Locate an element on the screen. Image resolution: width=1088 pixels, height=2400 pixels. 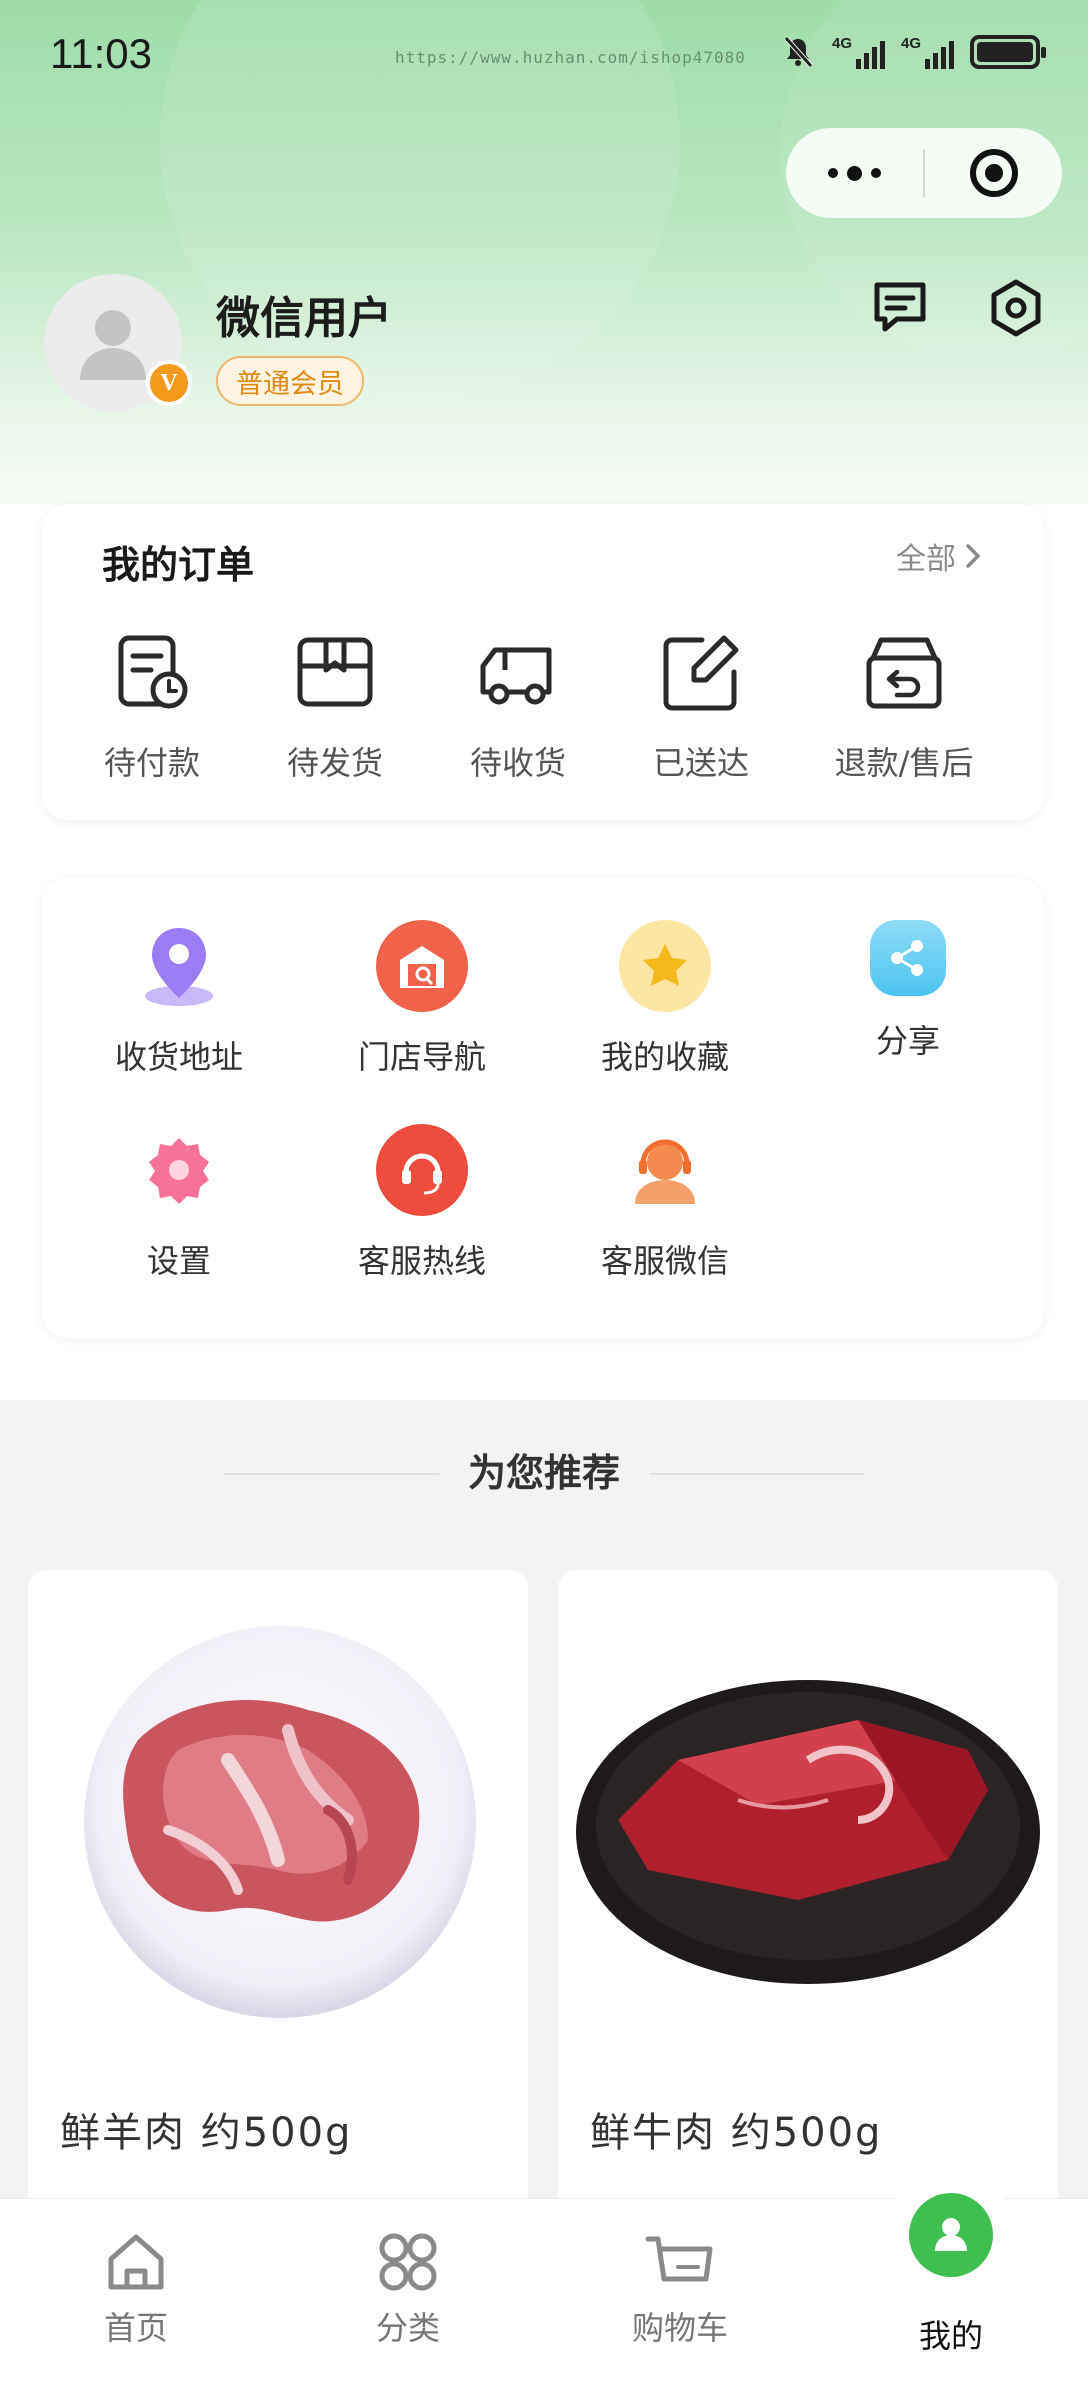
vip-badge: V is located at coordinates (169, 383).